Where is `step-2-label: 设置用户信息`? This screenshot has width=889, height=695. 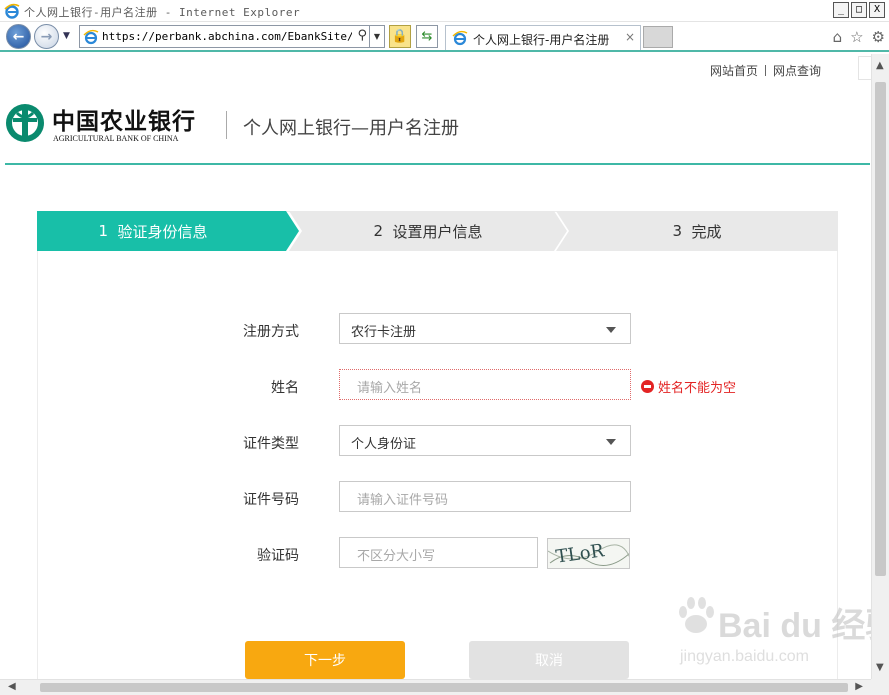 step-2-label: 设置用户信息 is located at coordinates (437, 231).